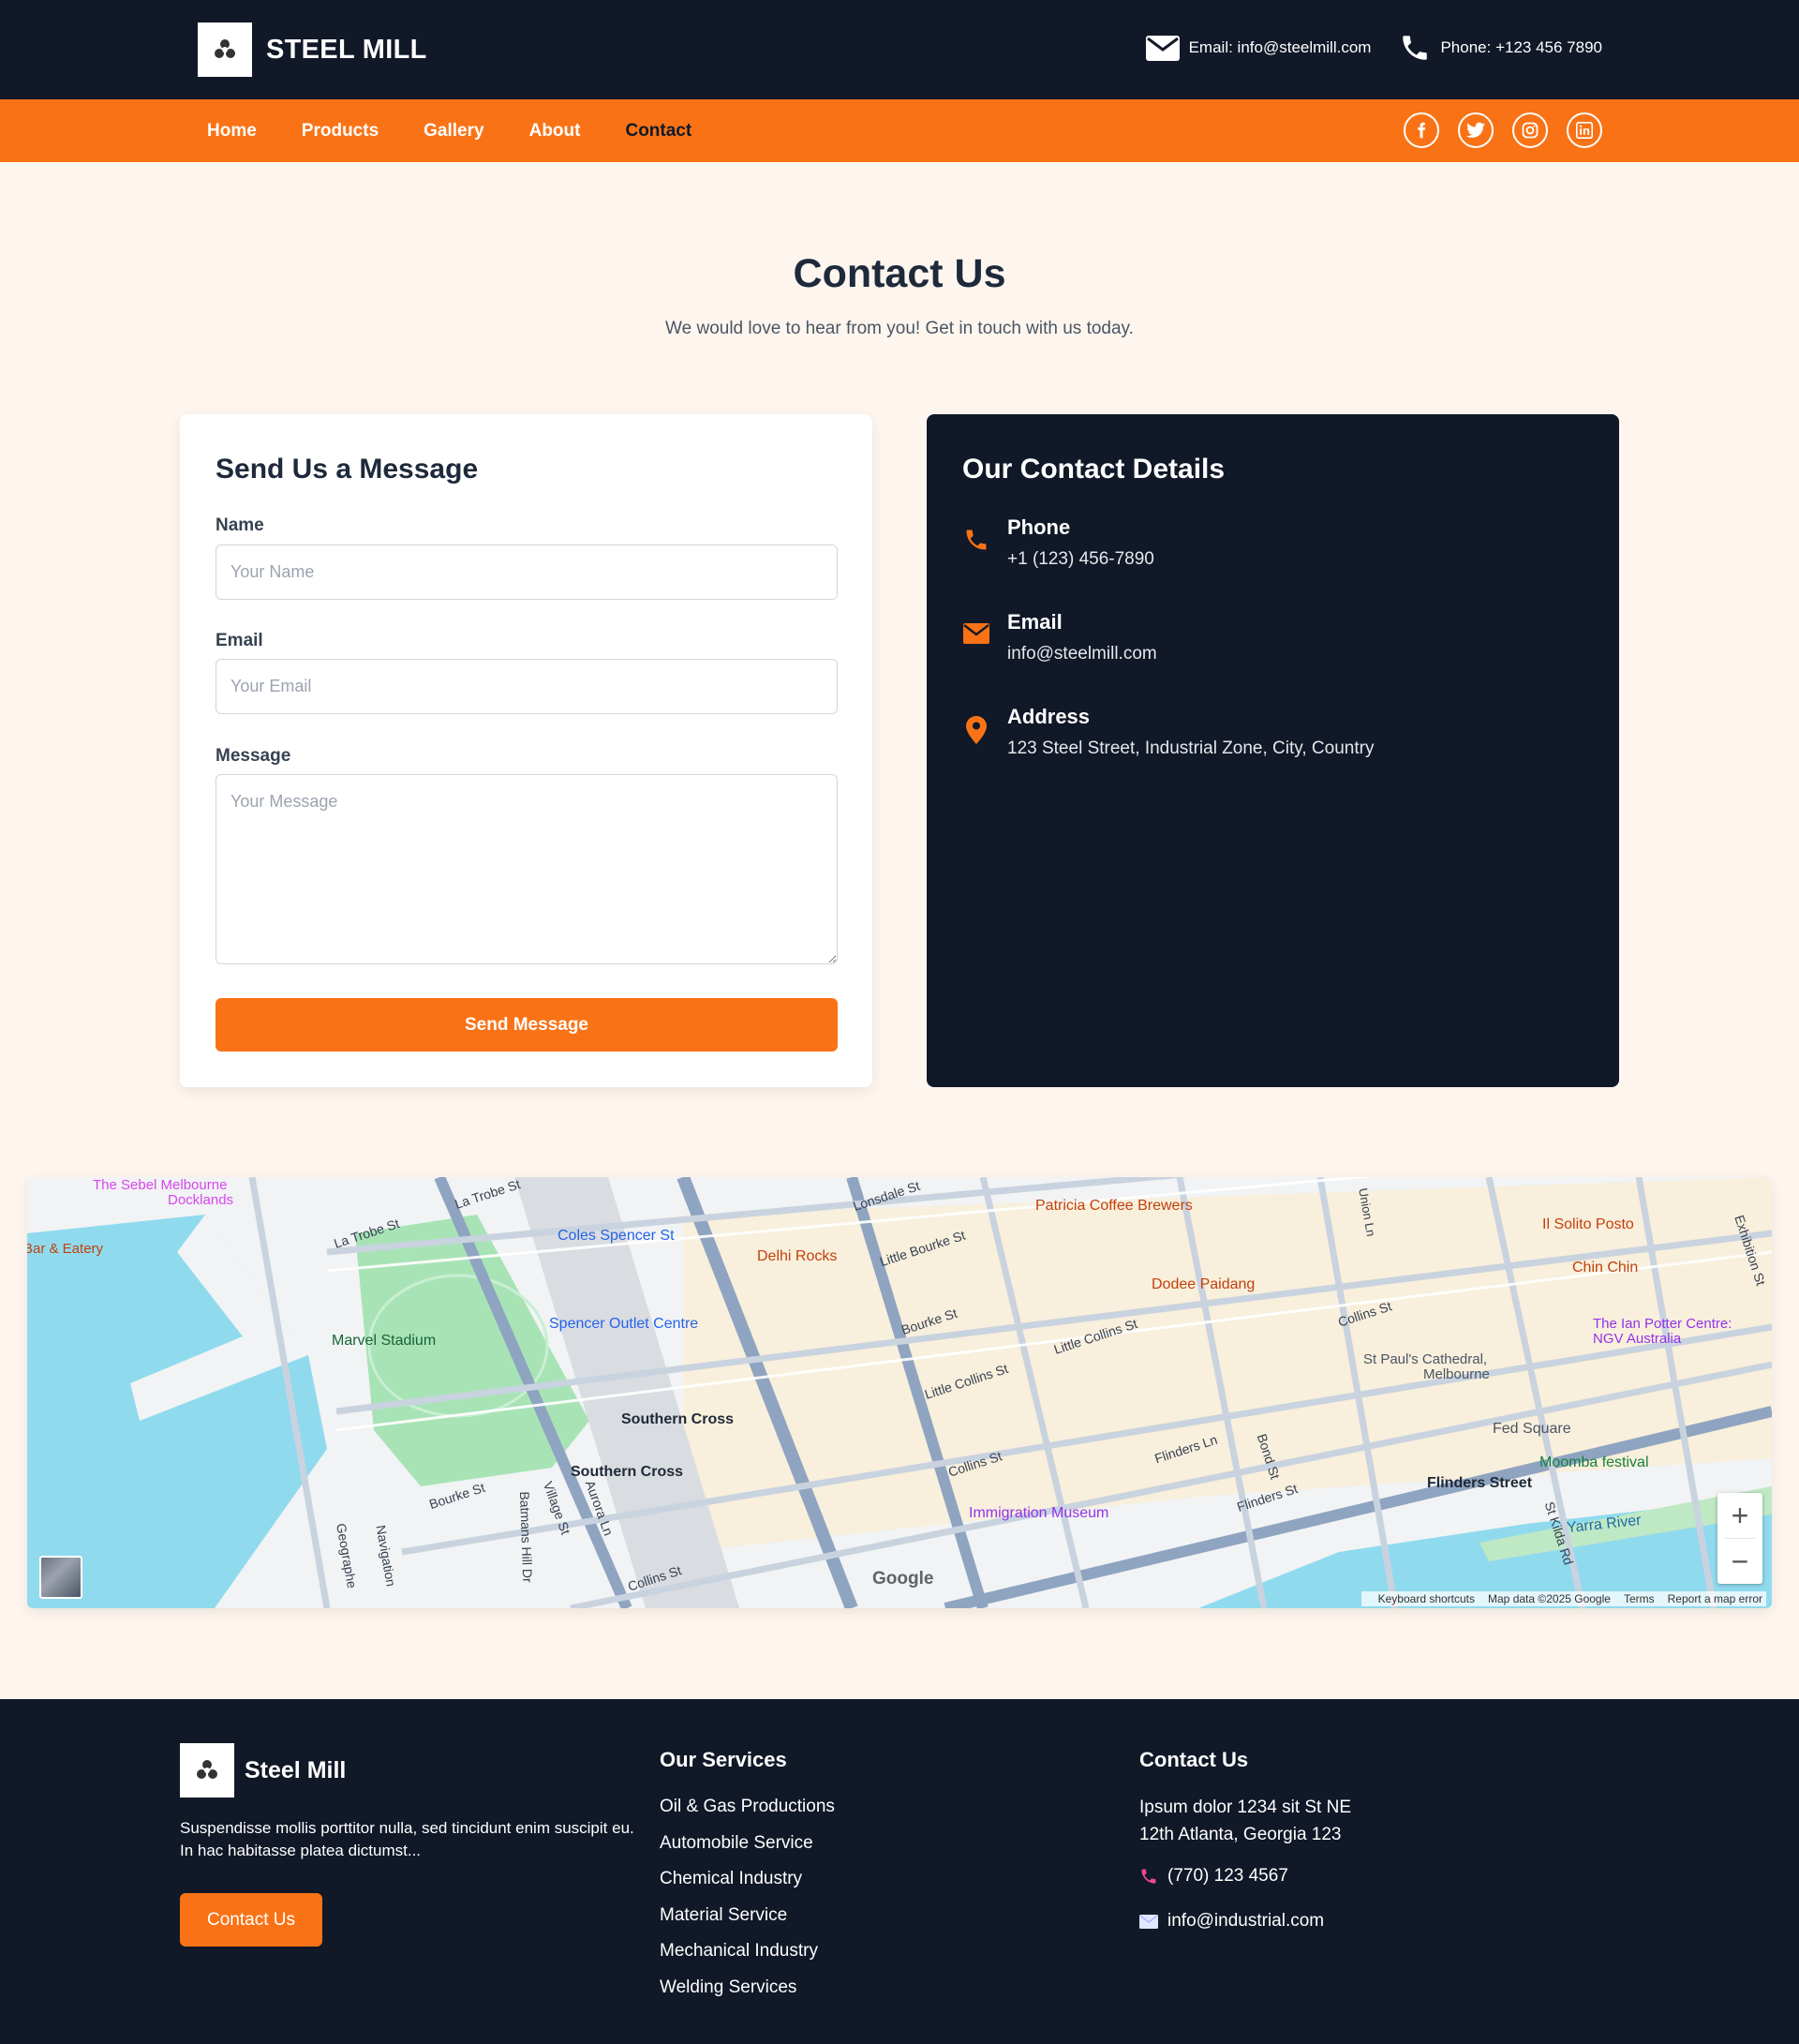  What do you see at coordinates (527, 686) in the screenshot?
I see `email-input` at bounding box center [527, 686].